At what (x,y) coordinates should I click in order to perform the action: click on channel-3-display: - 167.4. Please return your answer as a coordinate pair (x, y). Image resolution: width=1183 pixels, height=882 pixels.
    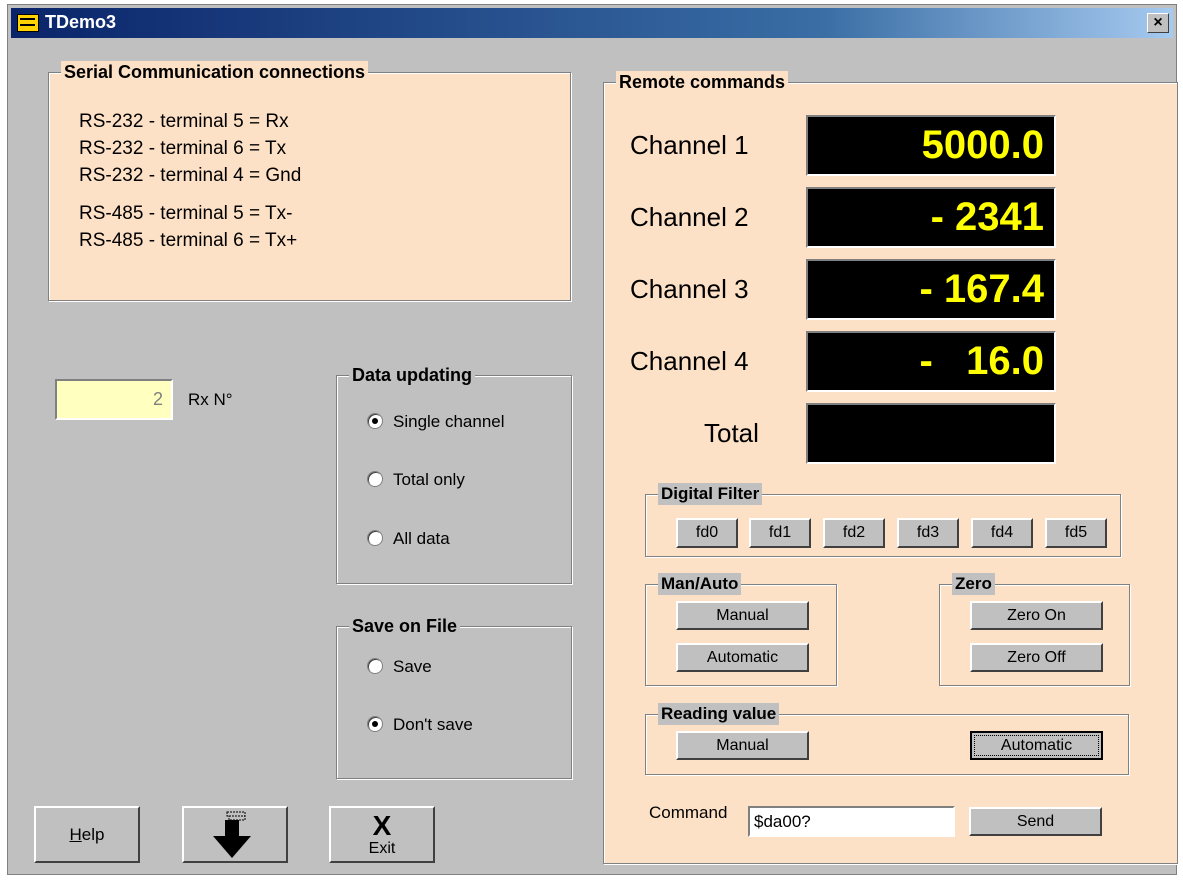
    Looking at the image, I should click on (931, 289).